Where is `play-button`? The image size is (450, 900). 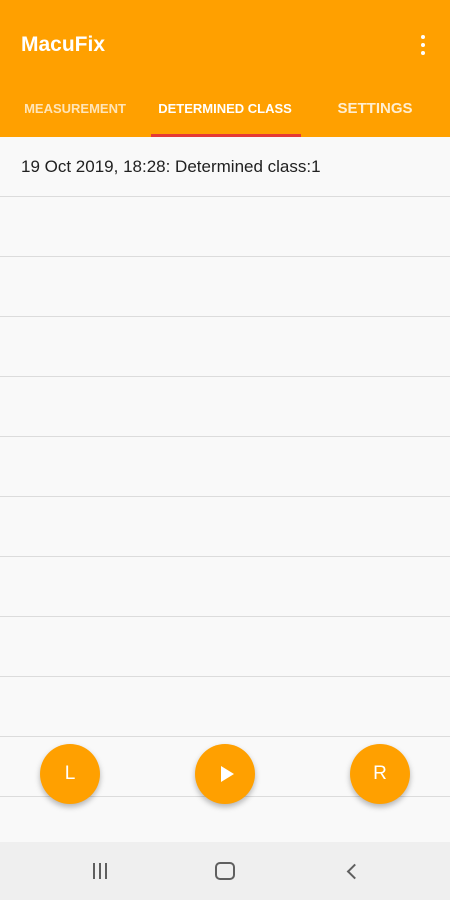
play-button is located at coordinates (225, 774).